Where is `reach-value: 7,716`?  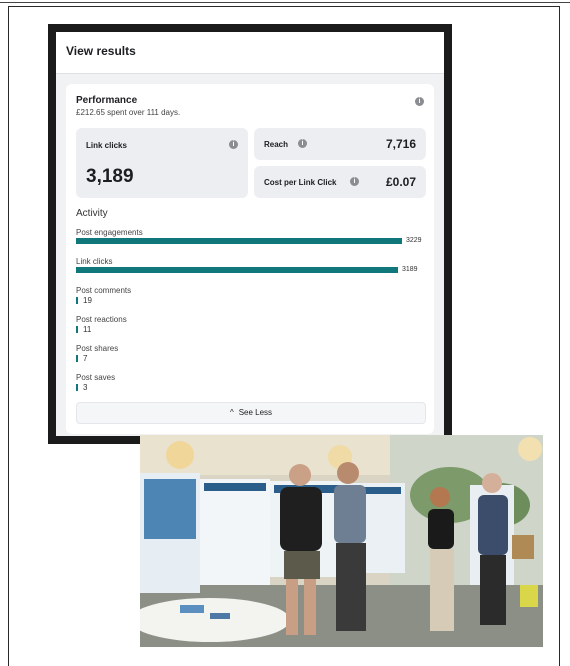 reach-value: 7,716 is located at coordinates (400, 144).